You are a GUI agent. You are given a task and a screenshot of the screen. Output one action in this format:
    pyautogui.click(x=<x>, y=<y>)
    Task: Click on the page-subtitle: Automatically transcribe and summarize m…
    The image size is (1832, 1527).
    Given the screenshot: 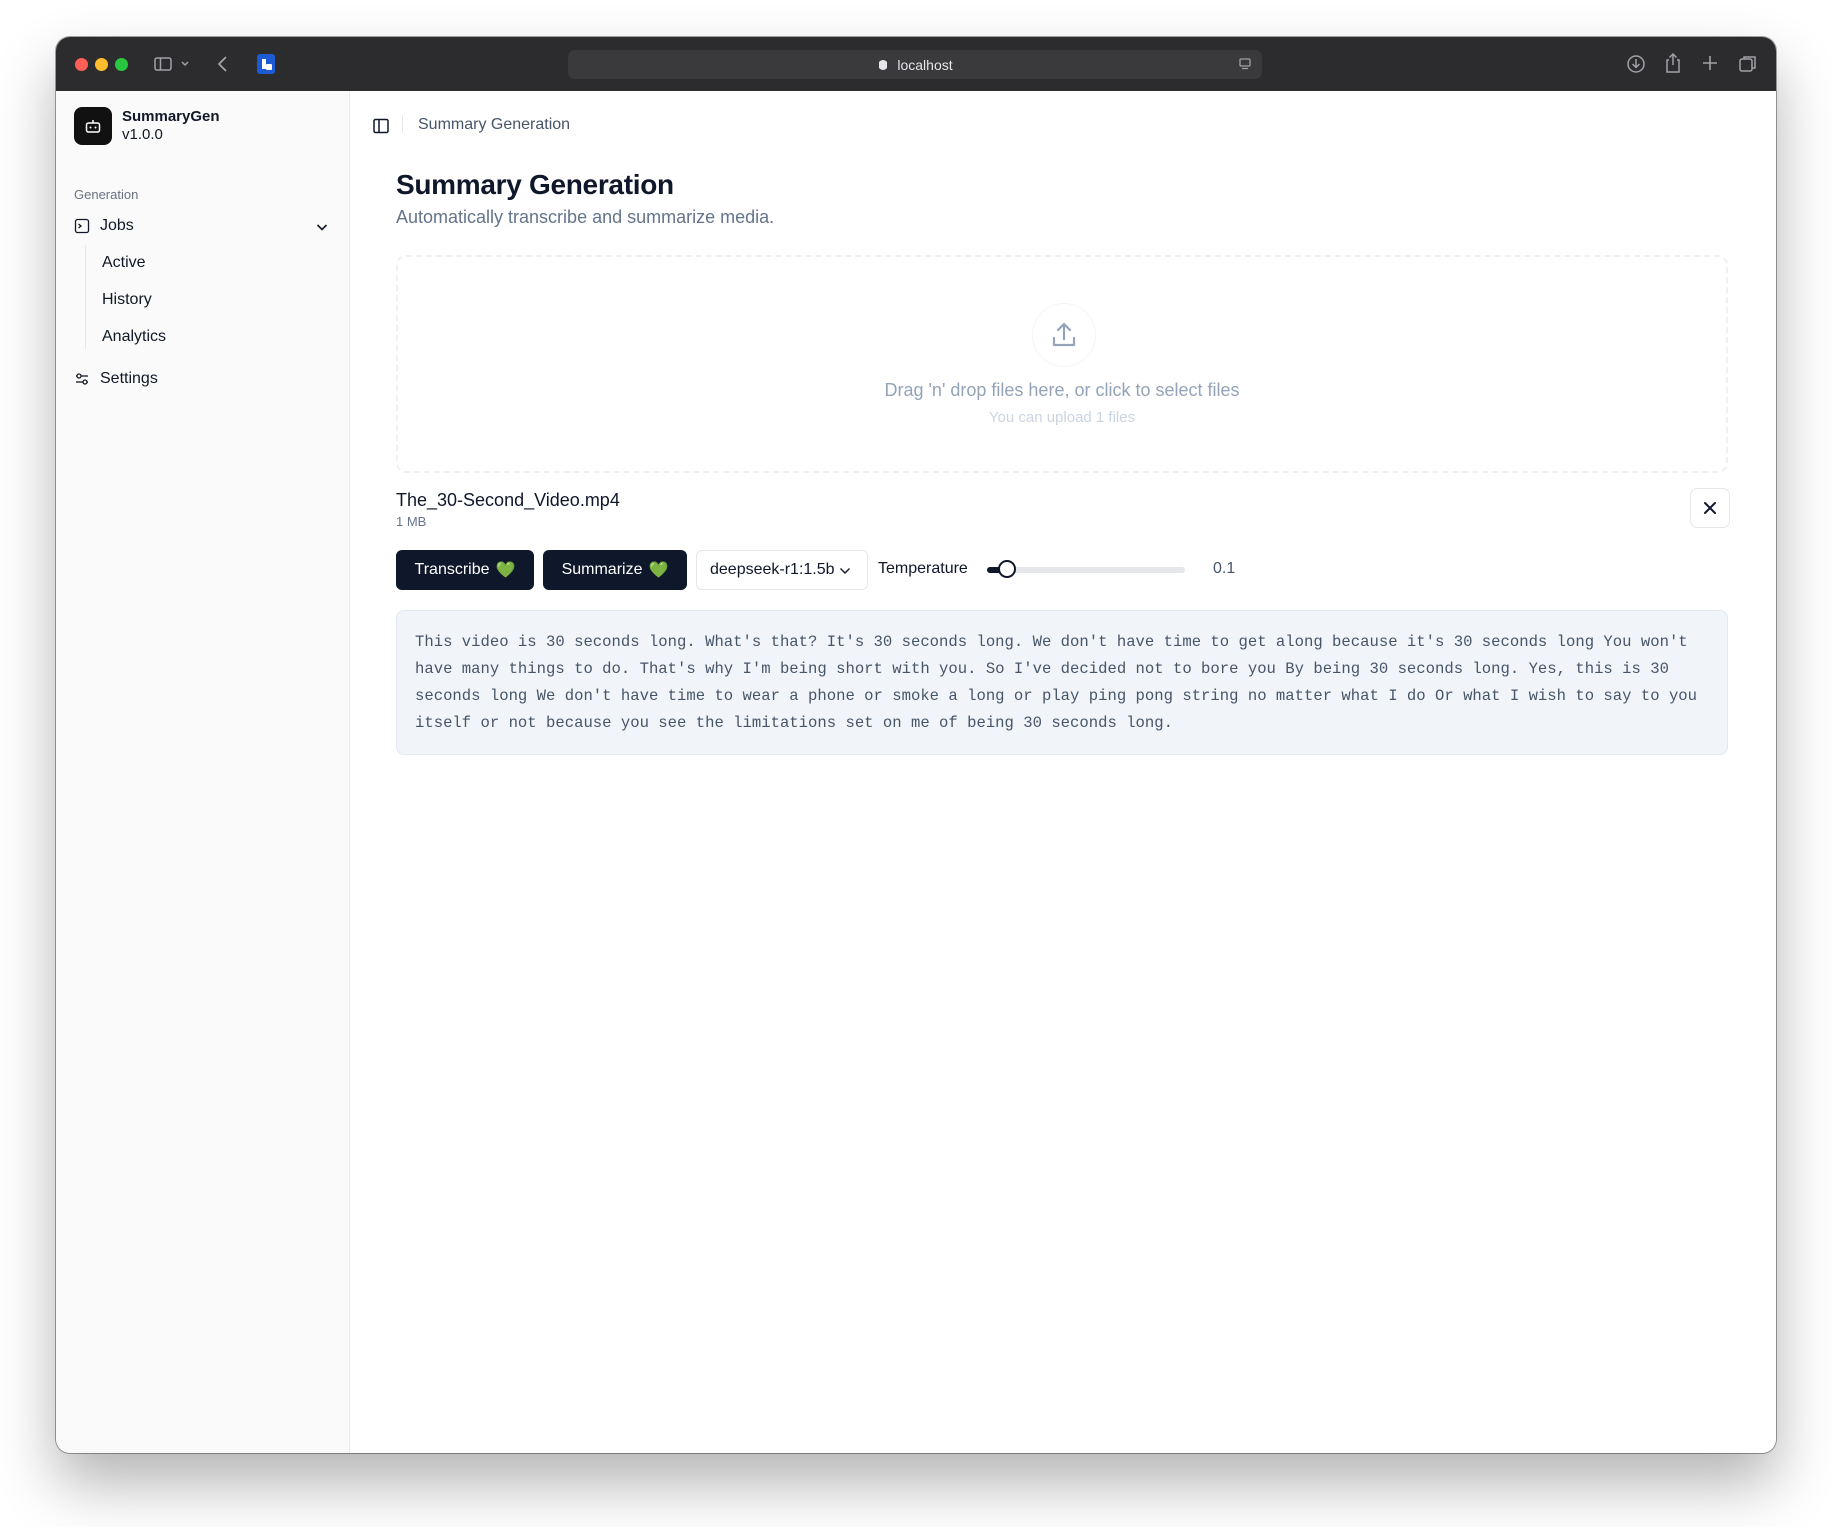 What is the action you would take?
    pyautogui.click(x=585, y=217)
    